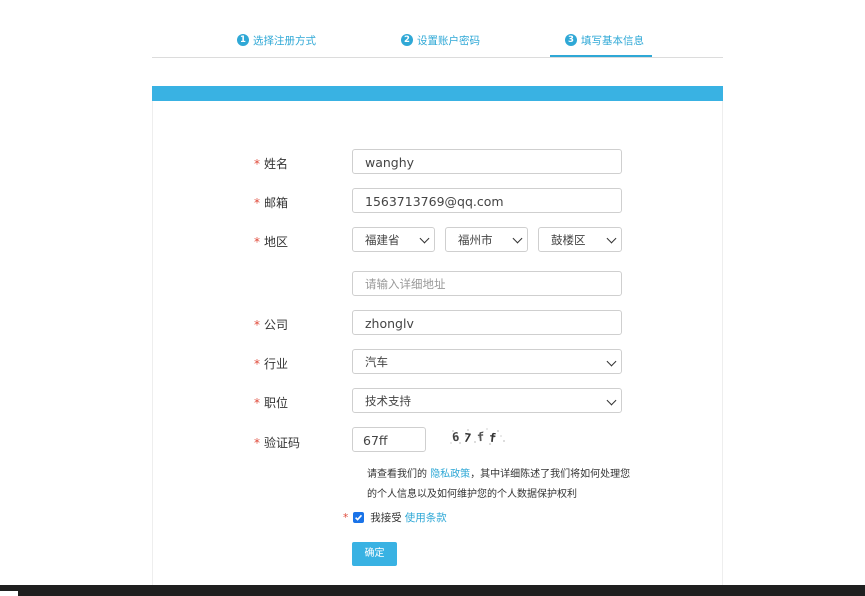  I want to click on city-select: 福州市, so click(486, 239).